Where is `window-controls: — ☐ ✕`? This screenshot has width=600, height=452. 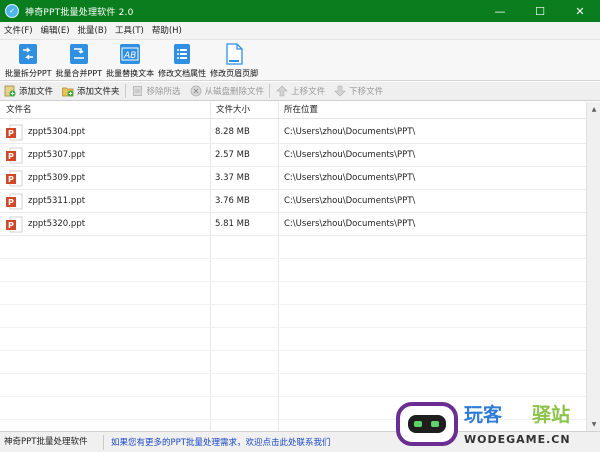 window-controls: — ☐ ✕ is located at coordinates (540, 11).